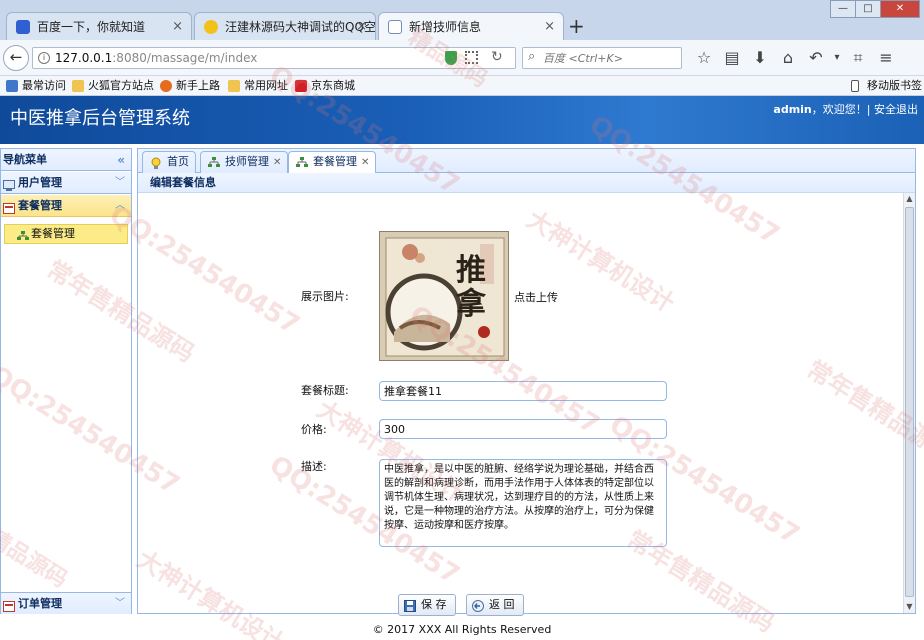 Image resolution: width=924 pixels, height=640 pixels. I want to click on crop-icon: ⌗, so click(858, 58).